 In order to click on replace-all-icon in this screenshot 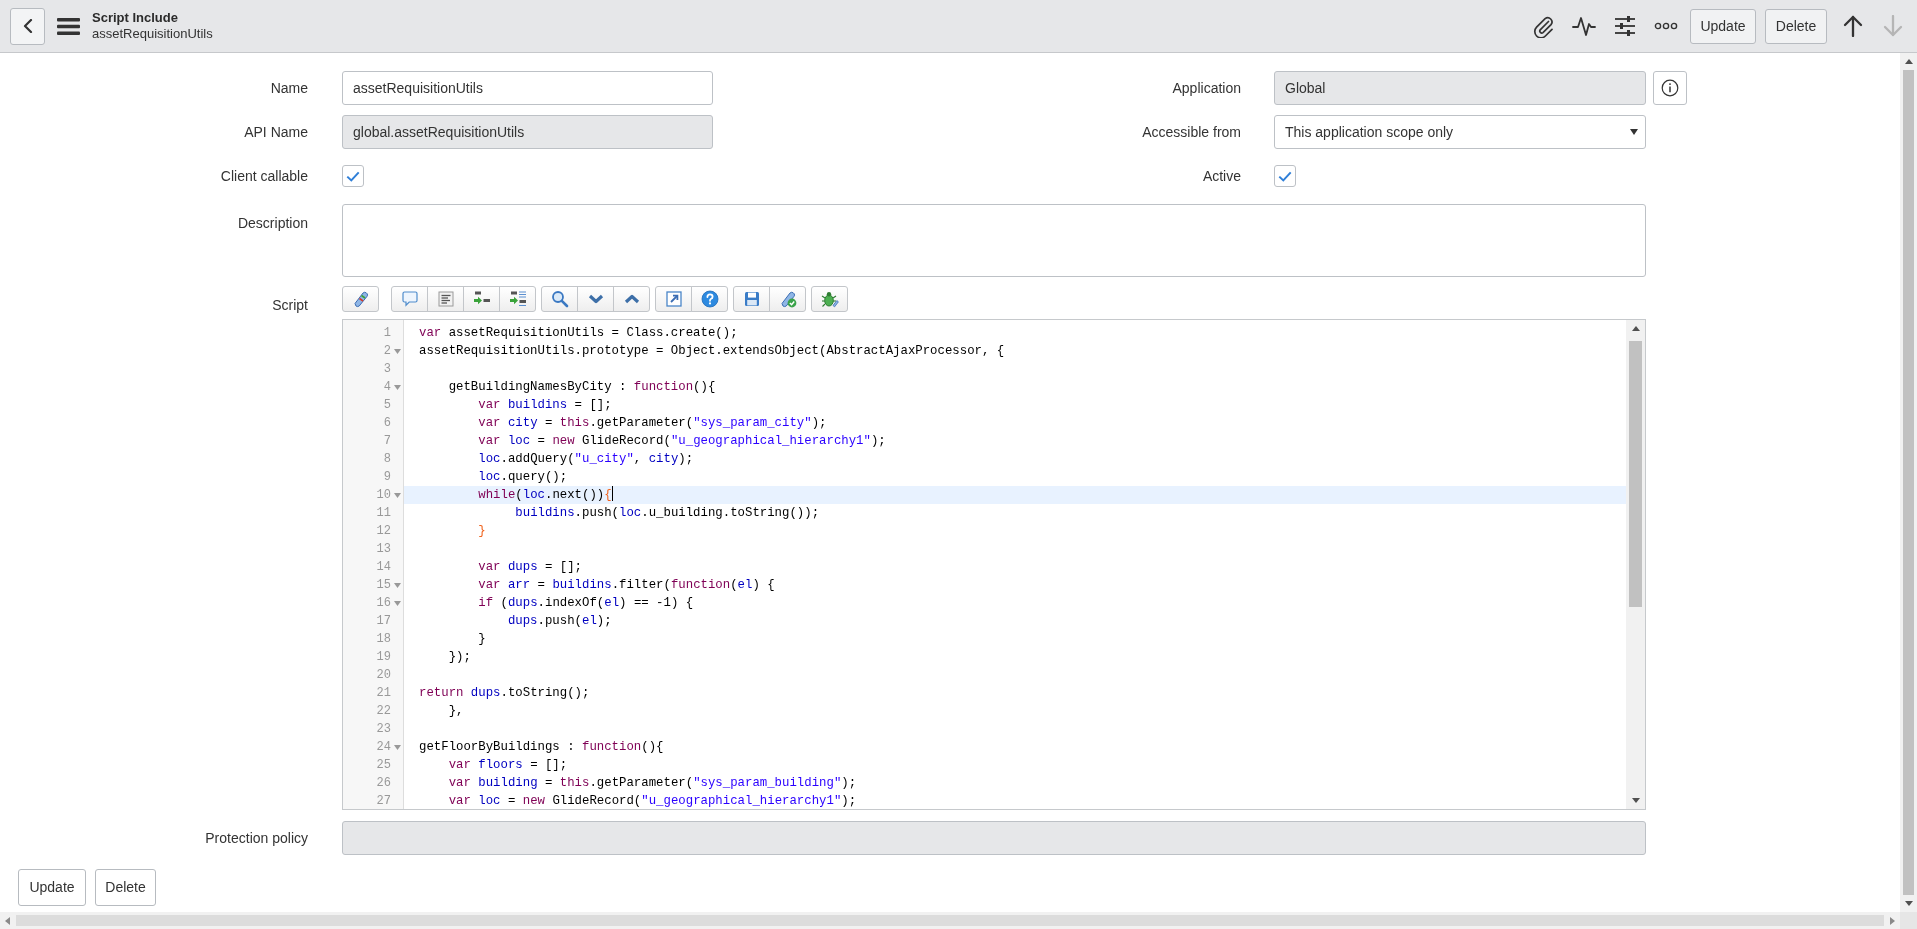, I will do `click(517, 299)`.